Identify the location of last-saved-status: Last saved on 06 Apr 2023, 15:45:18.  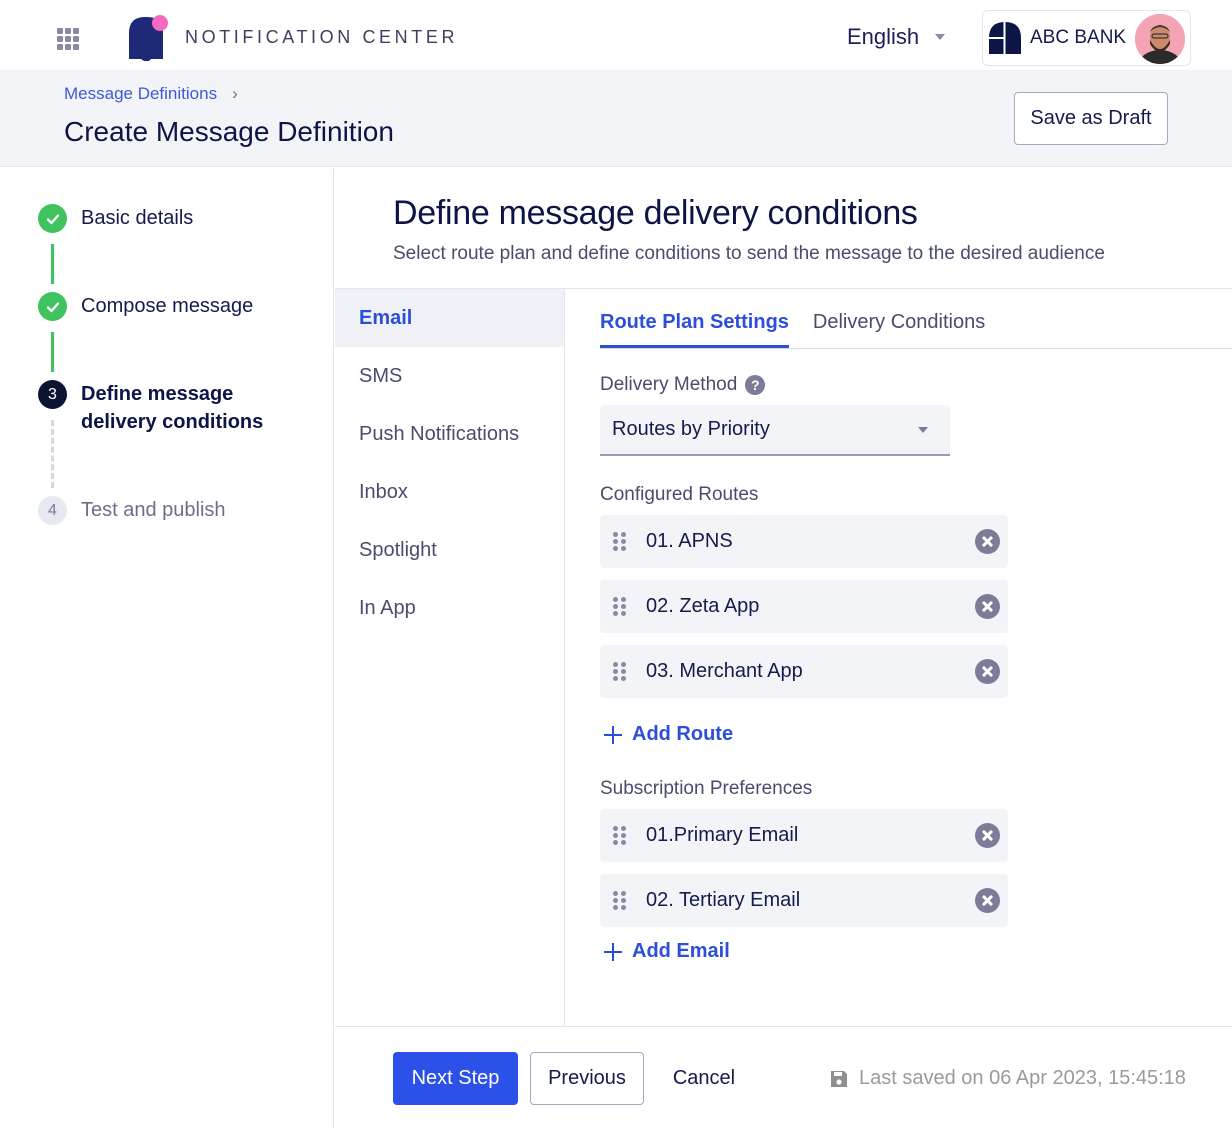
(1007, 1078).